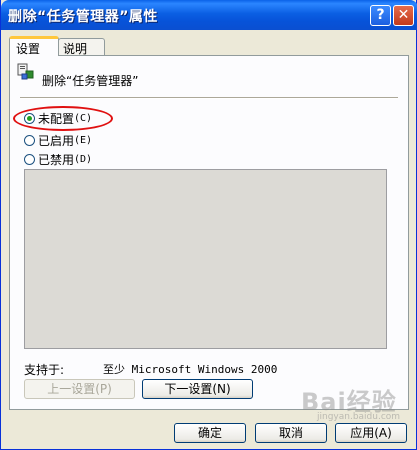  Describe the element at coordinates (90, 81) in the screenshot. I see `policy-name: 删除“任务管理器”` at that location.